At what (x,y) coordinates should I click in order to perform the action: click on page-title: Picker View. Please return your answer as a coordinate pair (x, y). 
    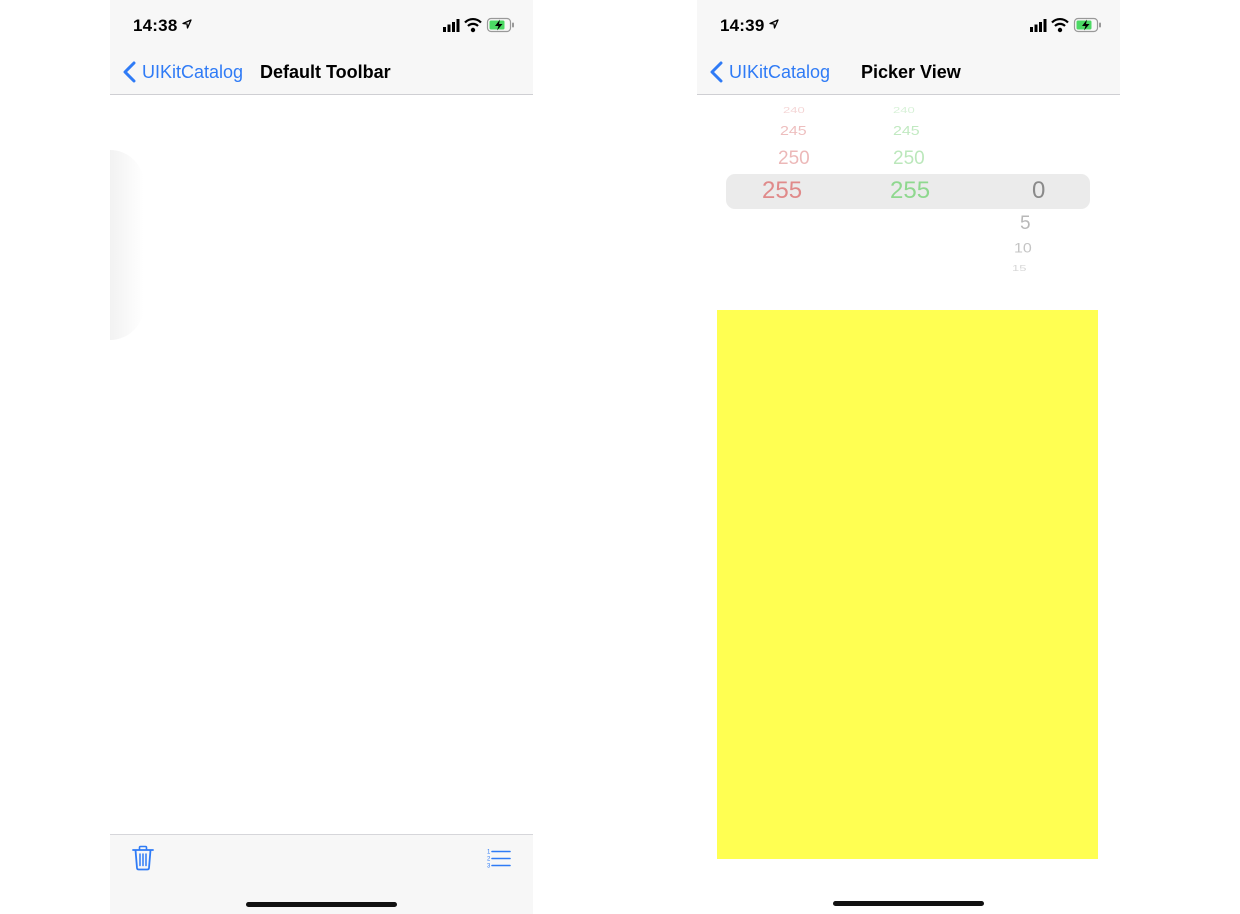
    Looking at the image, I should click on (911, 72).